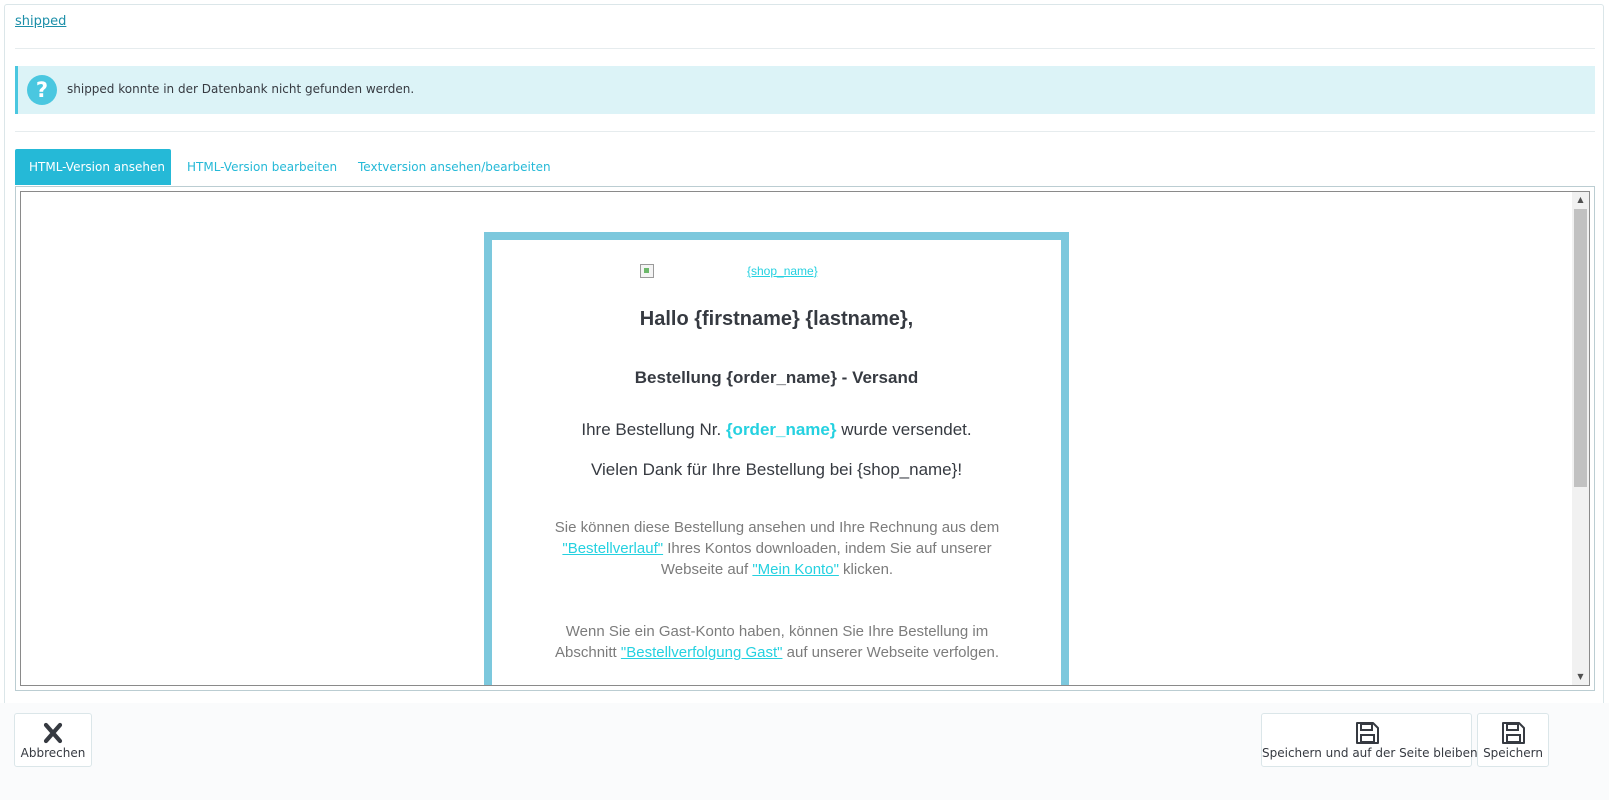 This screenshot has height=800, width=1609. What do you see at coordinates (795, 569) in the screenshot?
I see `my-account-link: "Mein Konto"` at bounding box center [795, 569].